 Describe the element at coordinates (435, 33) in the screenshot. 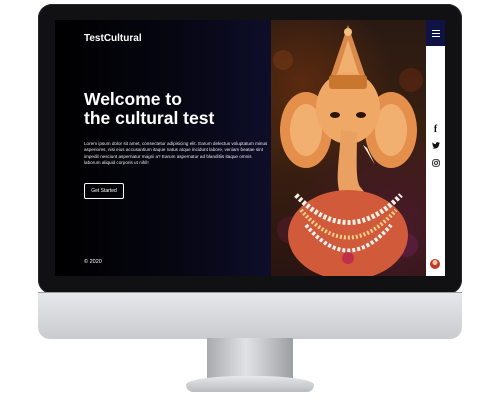

I see `hamburger-menu-button` at that location.